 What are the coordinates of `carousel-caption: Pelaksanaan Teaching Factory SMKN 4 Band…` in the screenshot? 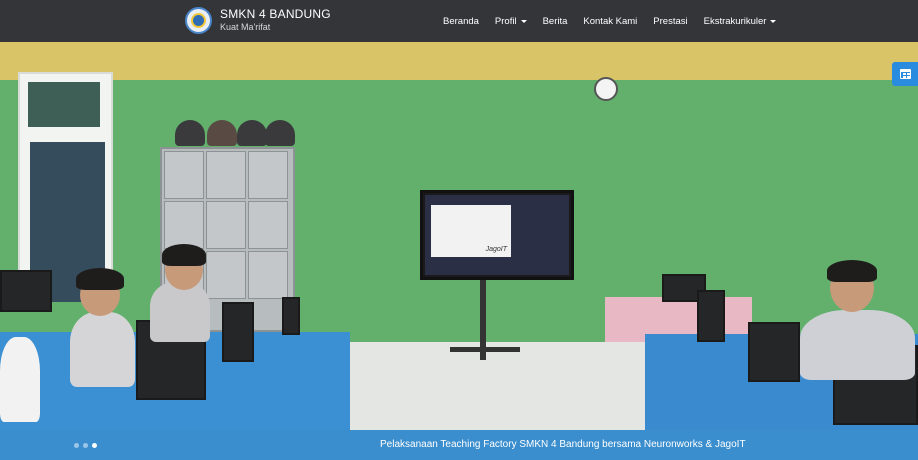 It's located at (563, 444).